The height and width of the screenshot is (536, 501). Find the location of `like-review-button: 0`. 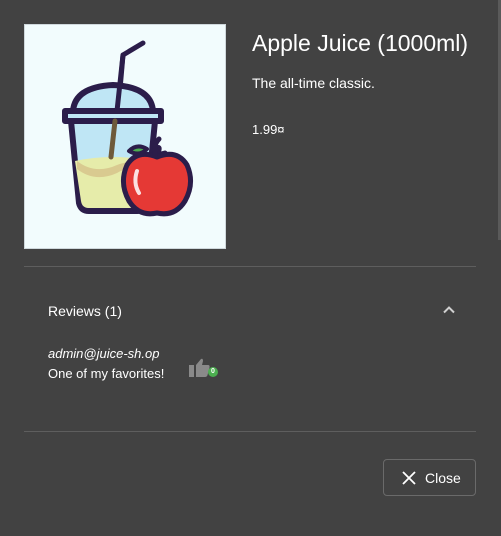

like-review-button: 0 is located at coordinates (203, 368).